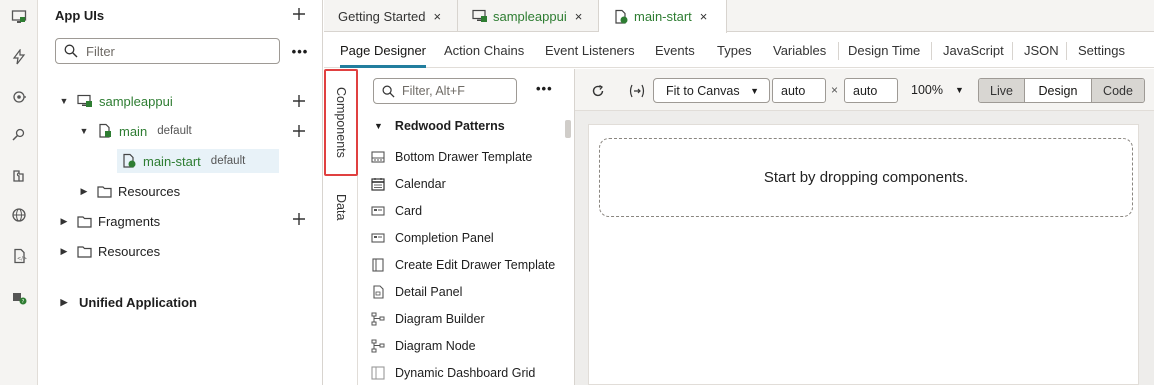 The image size is (1154, 385). Describe the element at coordinates (1058, 90) in the screenshot. I see `design-mode-button: Design` at that location.